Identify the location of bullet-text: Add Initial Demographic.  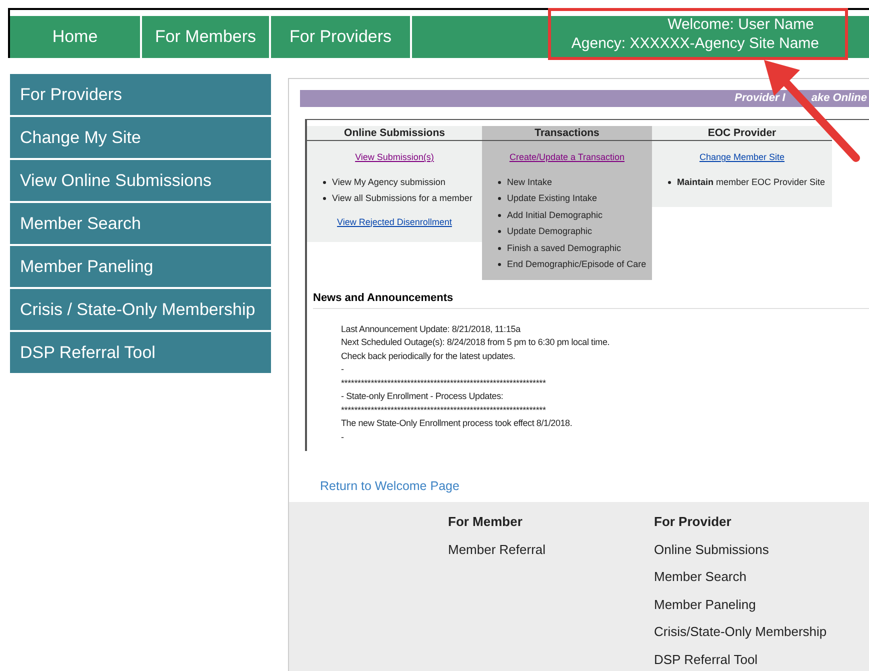
(555, 215).